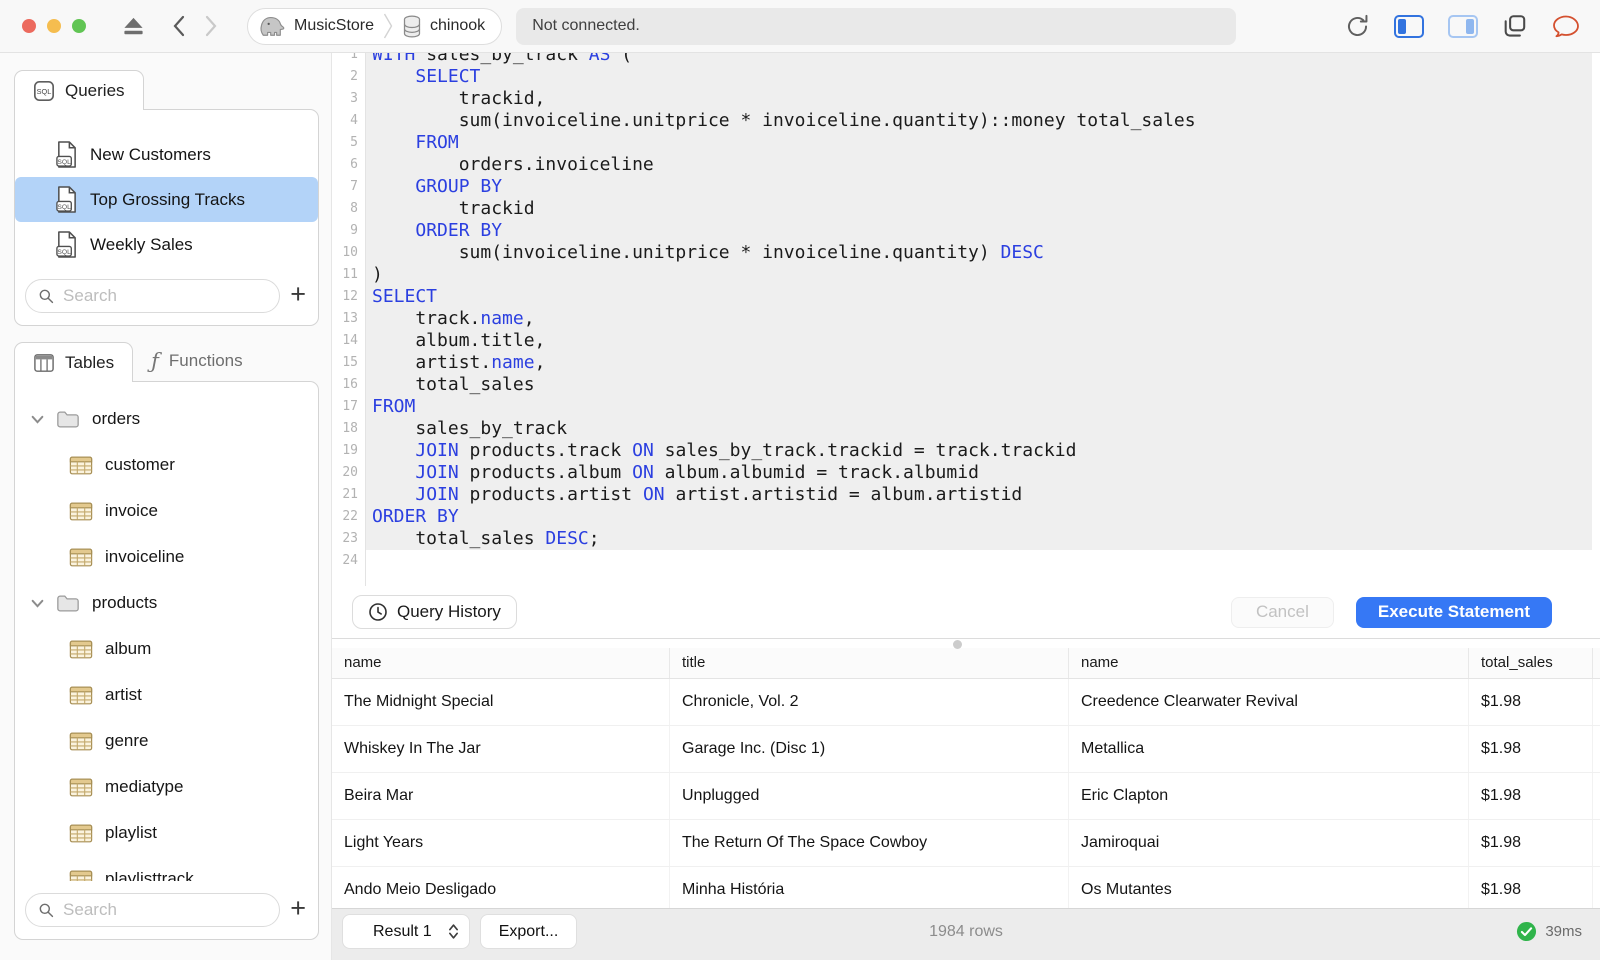 The image size is (1600, 960). Describe the element at coordinates (166, 244) in the screenshot. I see `query-item: SQL Weekly Sales` at that location.